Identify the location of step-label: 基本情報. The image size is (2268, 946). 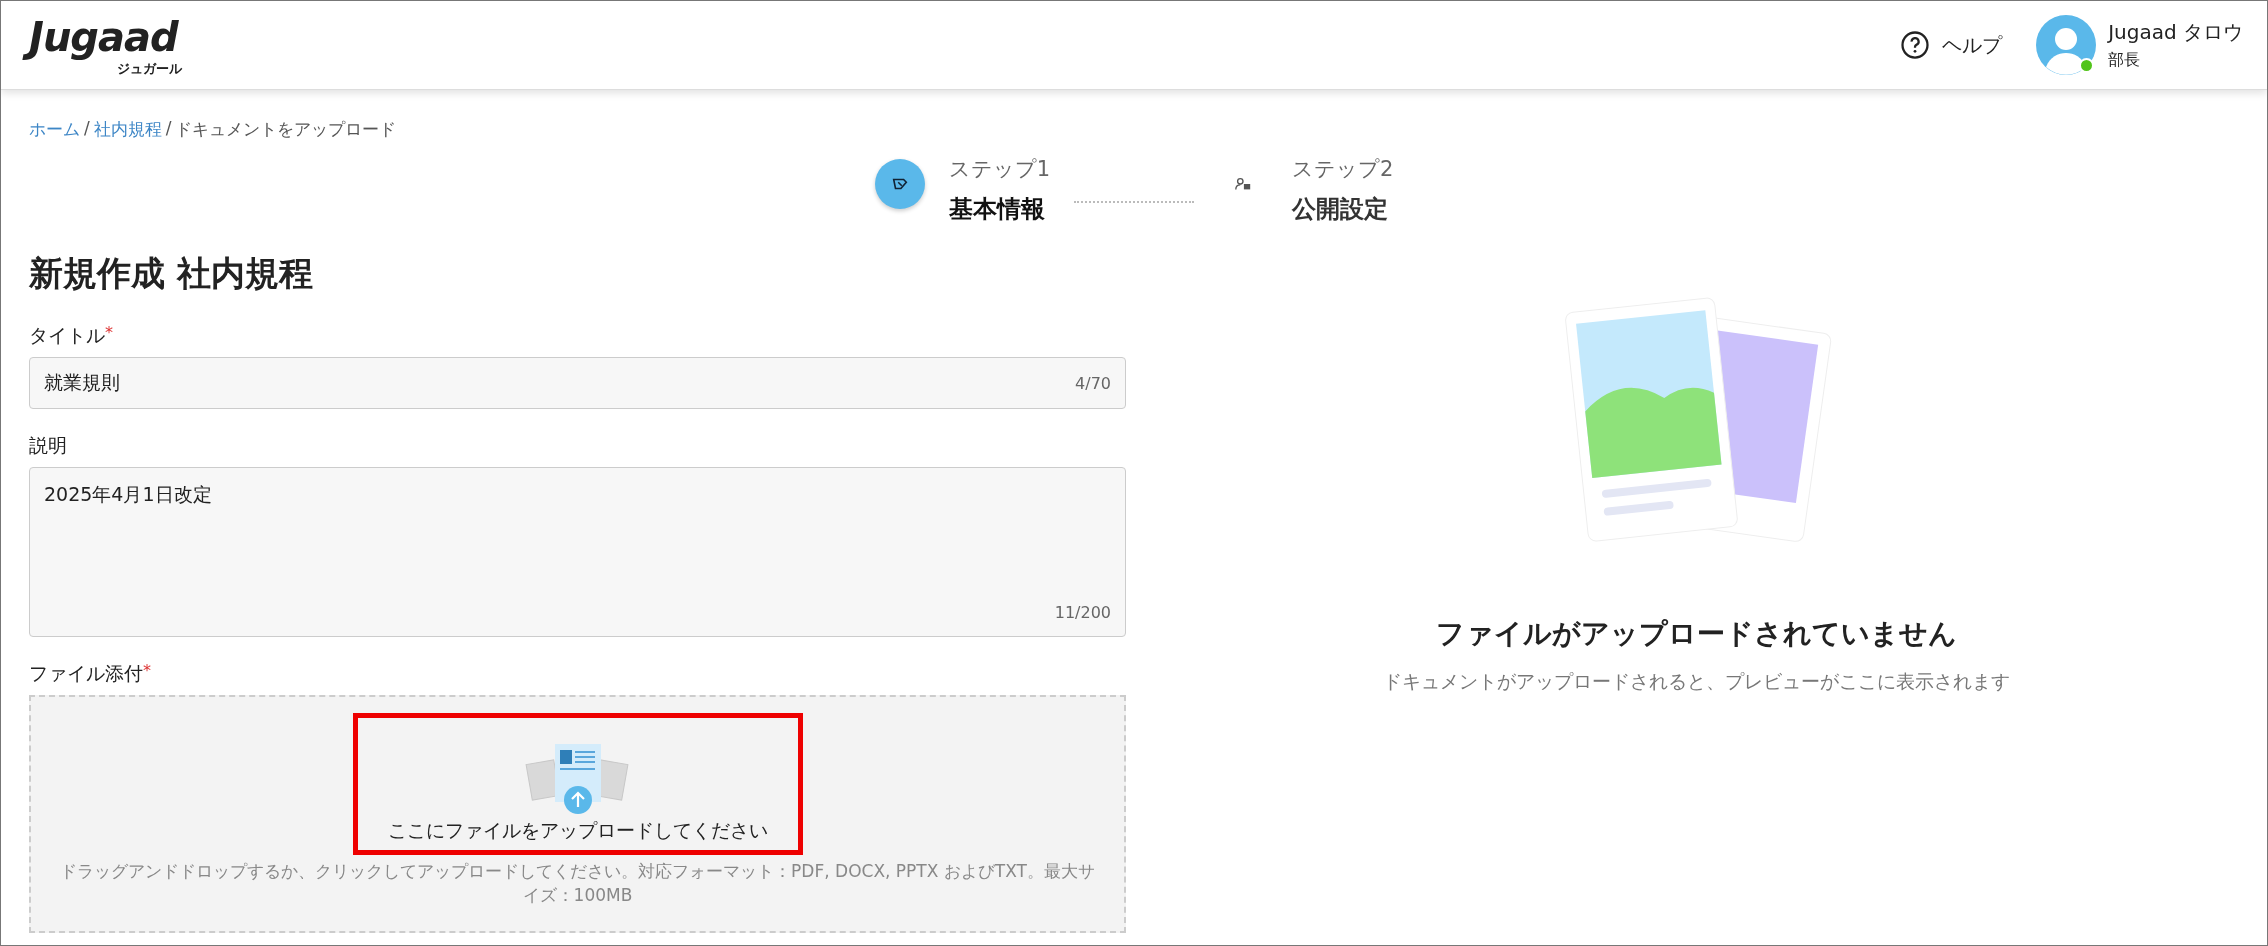
(997, 209).